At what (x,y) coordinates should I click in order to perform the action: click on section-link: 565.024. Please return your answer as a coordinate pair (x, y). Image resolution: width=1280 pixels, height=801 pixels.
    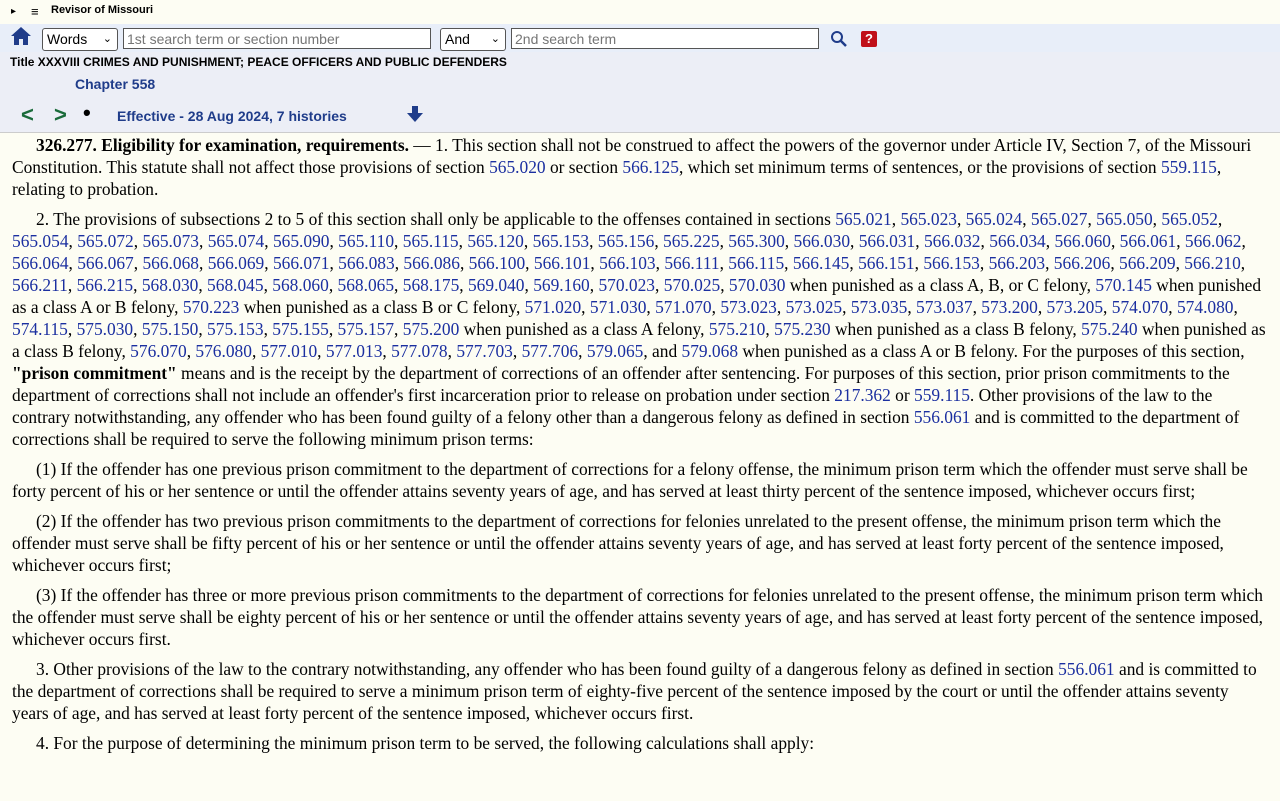
    Looking at the image, I should click on (994, 219).